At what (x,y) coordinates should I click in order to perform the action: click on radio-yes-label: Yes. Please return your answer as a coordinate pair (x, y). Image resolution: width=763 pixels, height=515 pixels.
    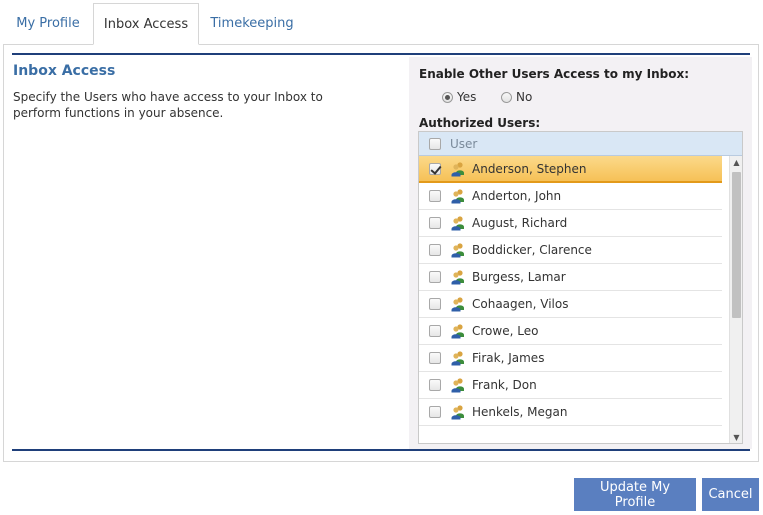
    Looking at the image, I should click on (467, 97).